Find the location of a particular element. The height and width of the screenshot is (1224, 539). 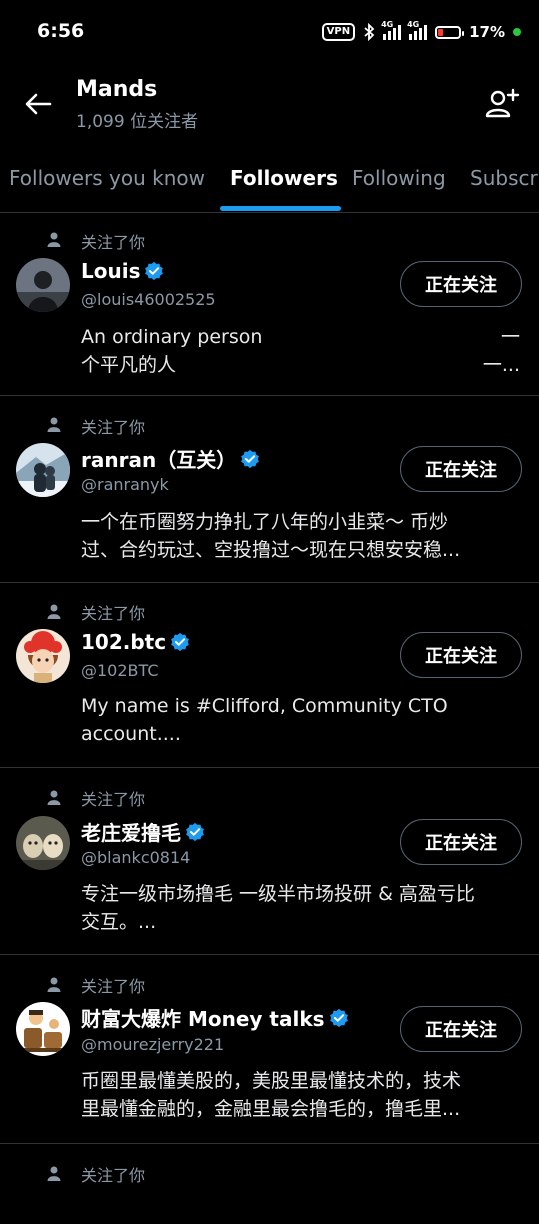

bluetooth-icon is located at coordinates (369, 32).